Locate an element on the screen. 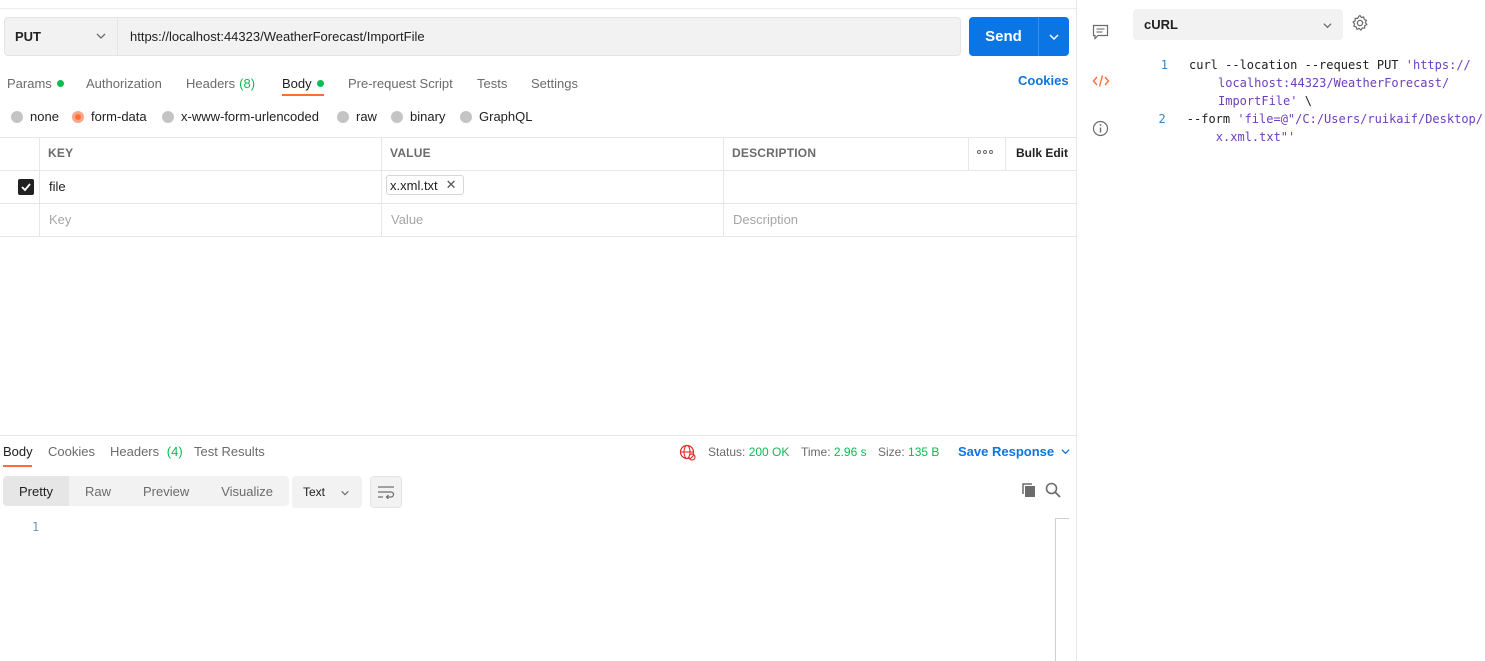 The width and height of the screenshot is (1485, 661). table-border-top is located at coordinates (538, 137).